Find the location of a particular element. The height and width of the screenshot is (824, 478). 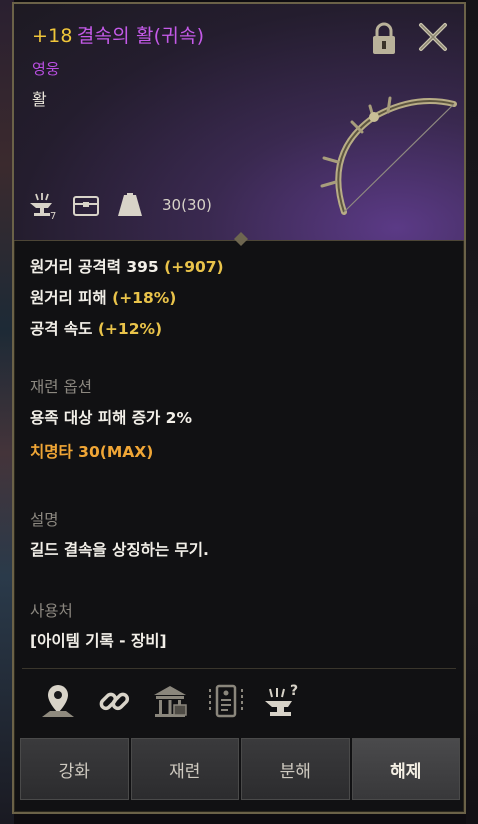

stat-label: 원거리 공격력 395 is located at coordinates (94, 267).